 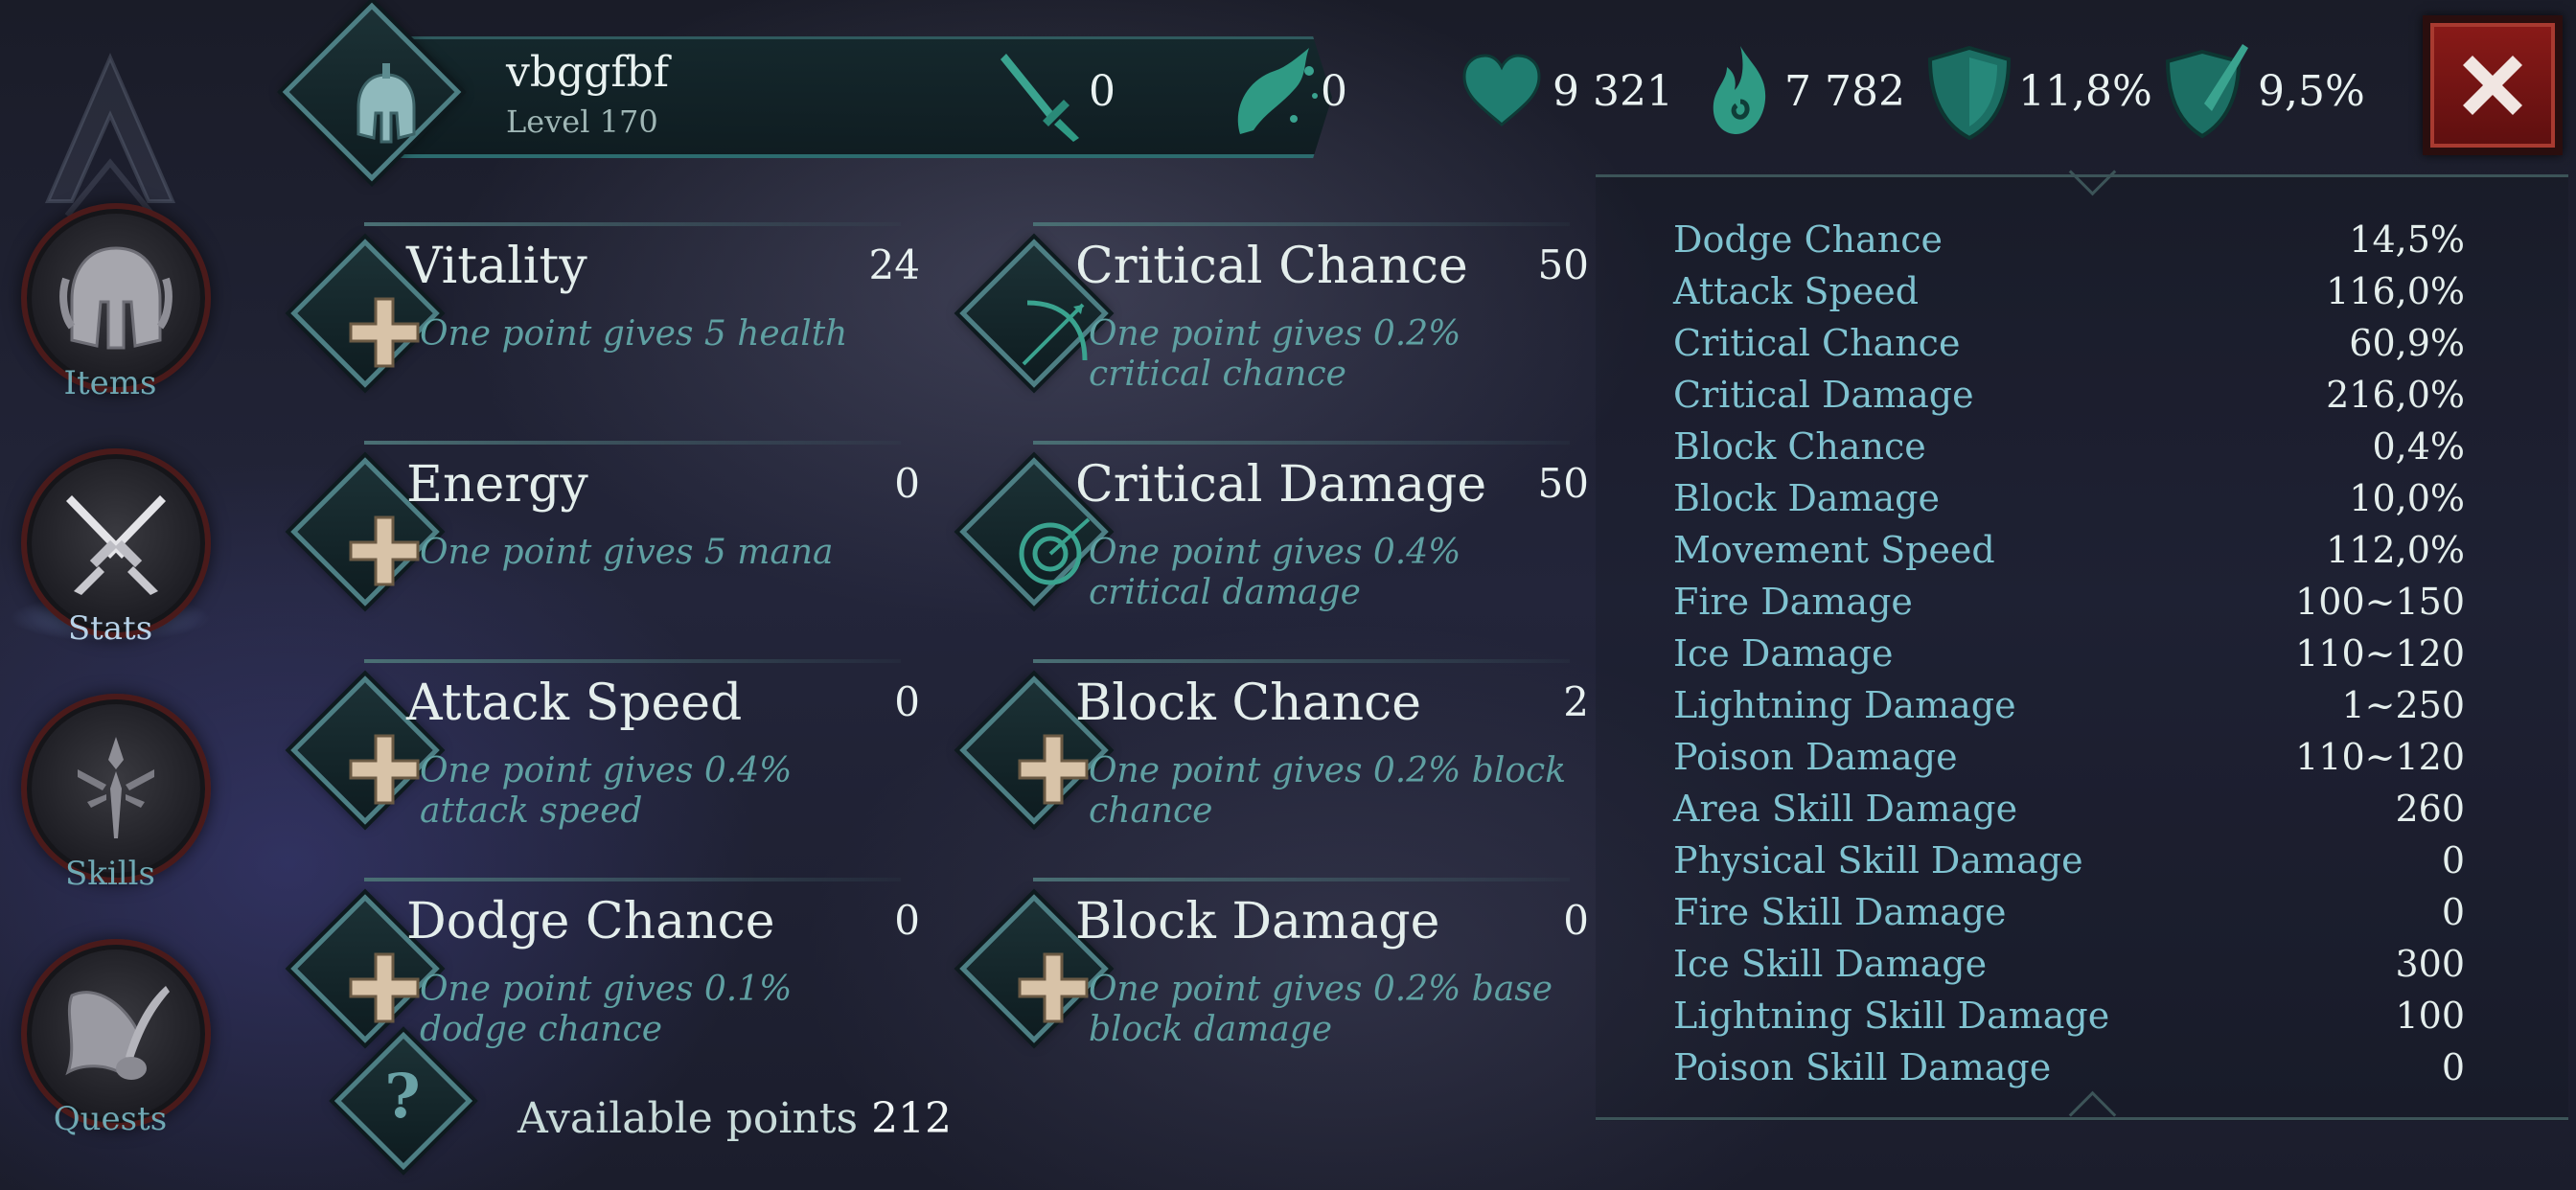 I want to click on attribute-name: Critical Chance, so click(x=1272, y=266).